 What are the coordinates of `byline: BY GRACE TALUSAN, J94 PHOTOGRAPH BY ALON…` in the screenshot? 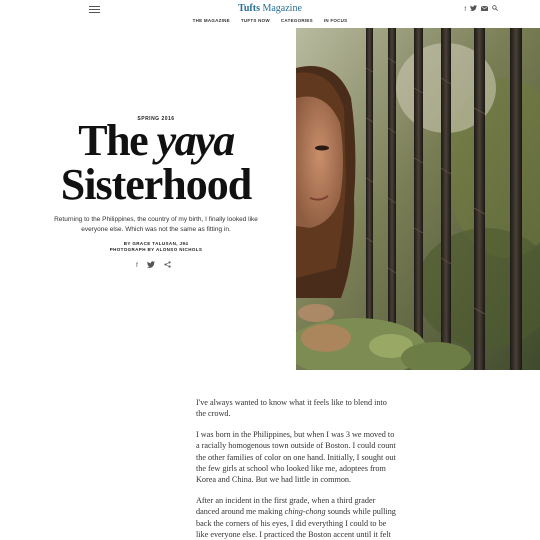 It's located at (156, 247).